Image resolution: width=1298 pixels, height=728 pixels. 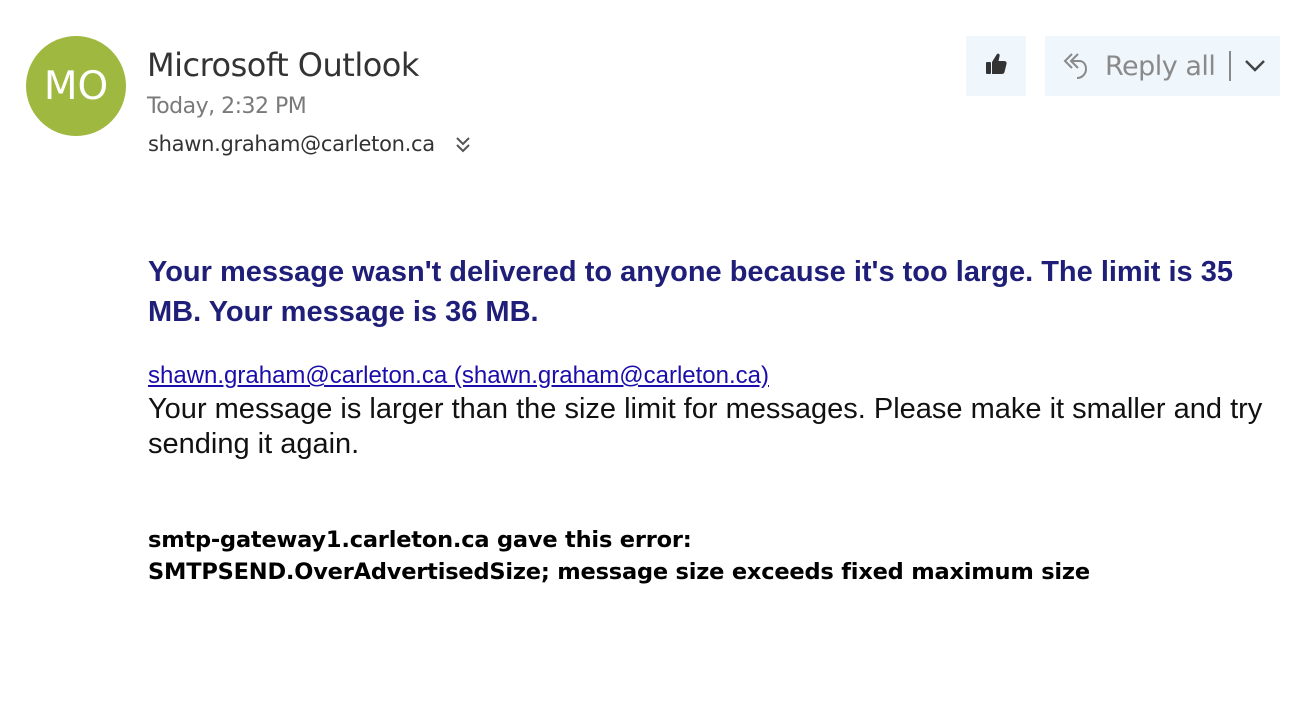 I want to click on recipient-row: shawn.graham@carleton.ca, so click(x=310, y=144).